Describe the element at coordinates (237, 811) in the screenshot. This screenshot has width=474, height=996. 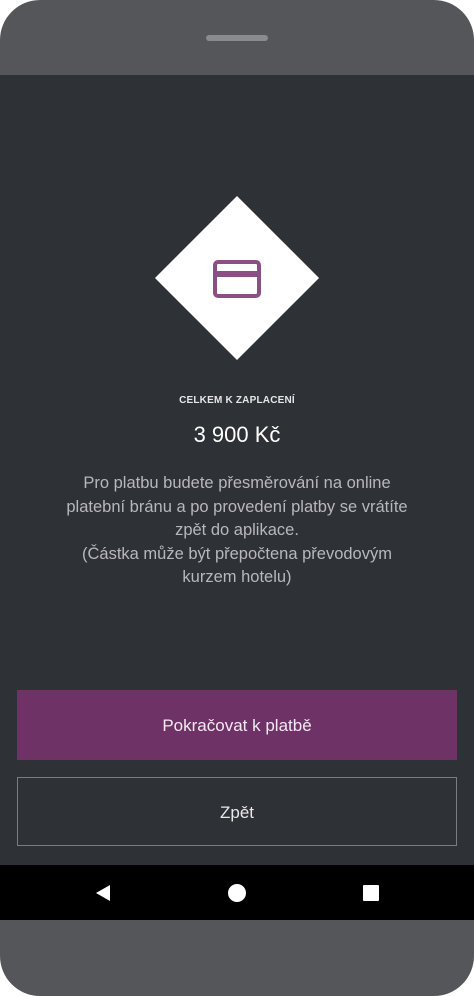
I see `back-button: Zpět` at that location.